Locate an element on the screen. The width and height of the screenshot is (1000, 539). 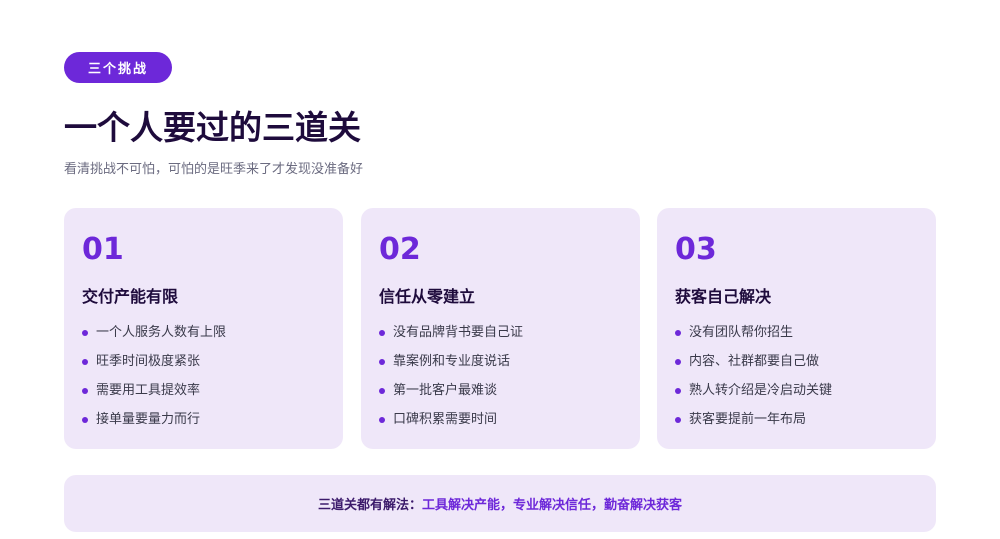
list-item-text: 没有团队帮你招生 is located at coordinates (741, 332).